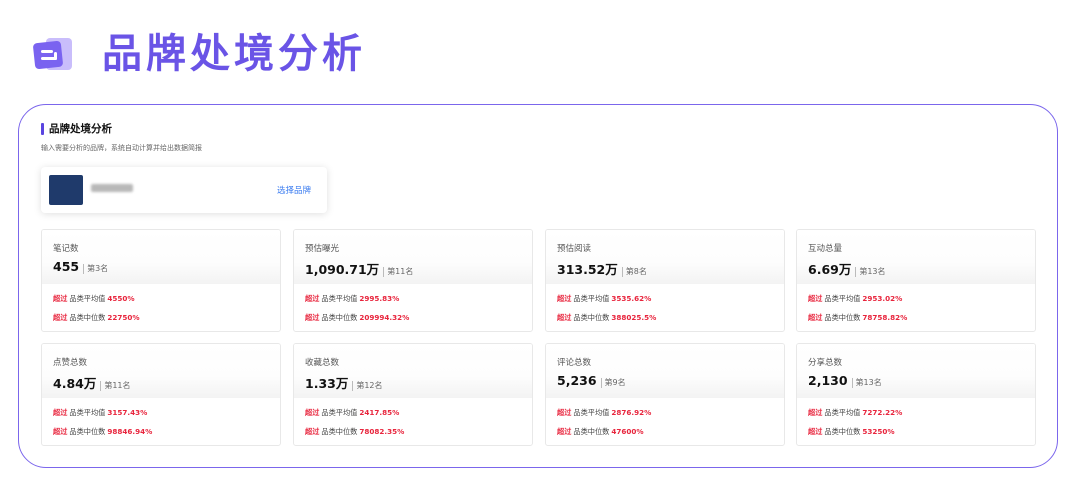  What do you see at coordinates (234, 54) in the screenshot?
I see `page-title: 品牌处境分析` at bounding box center [234, 54].